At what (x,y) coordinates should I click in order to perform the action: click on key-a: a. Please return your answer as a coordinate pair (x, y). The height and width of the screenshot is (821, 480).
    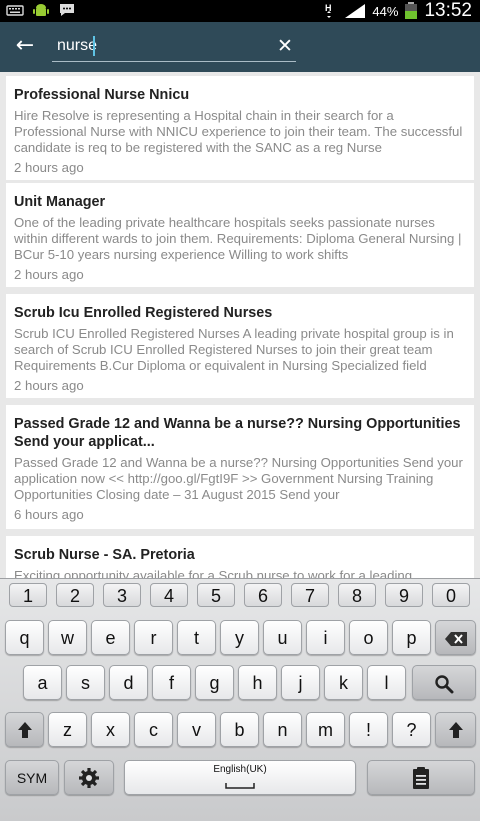
    Looking at the image, I should click on (42, 682).